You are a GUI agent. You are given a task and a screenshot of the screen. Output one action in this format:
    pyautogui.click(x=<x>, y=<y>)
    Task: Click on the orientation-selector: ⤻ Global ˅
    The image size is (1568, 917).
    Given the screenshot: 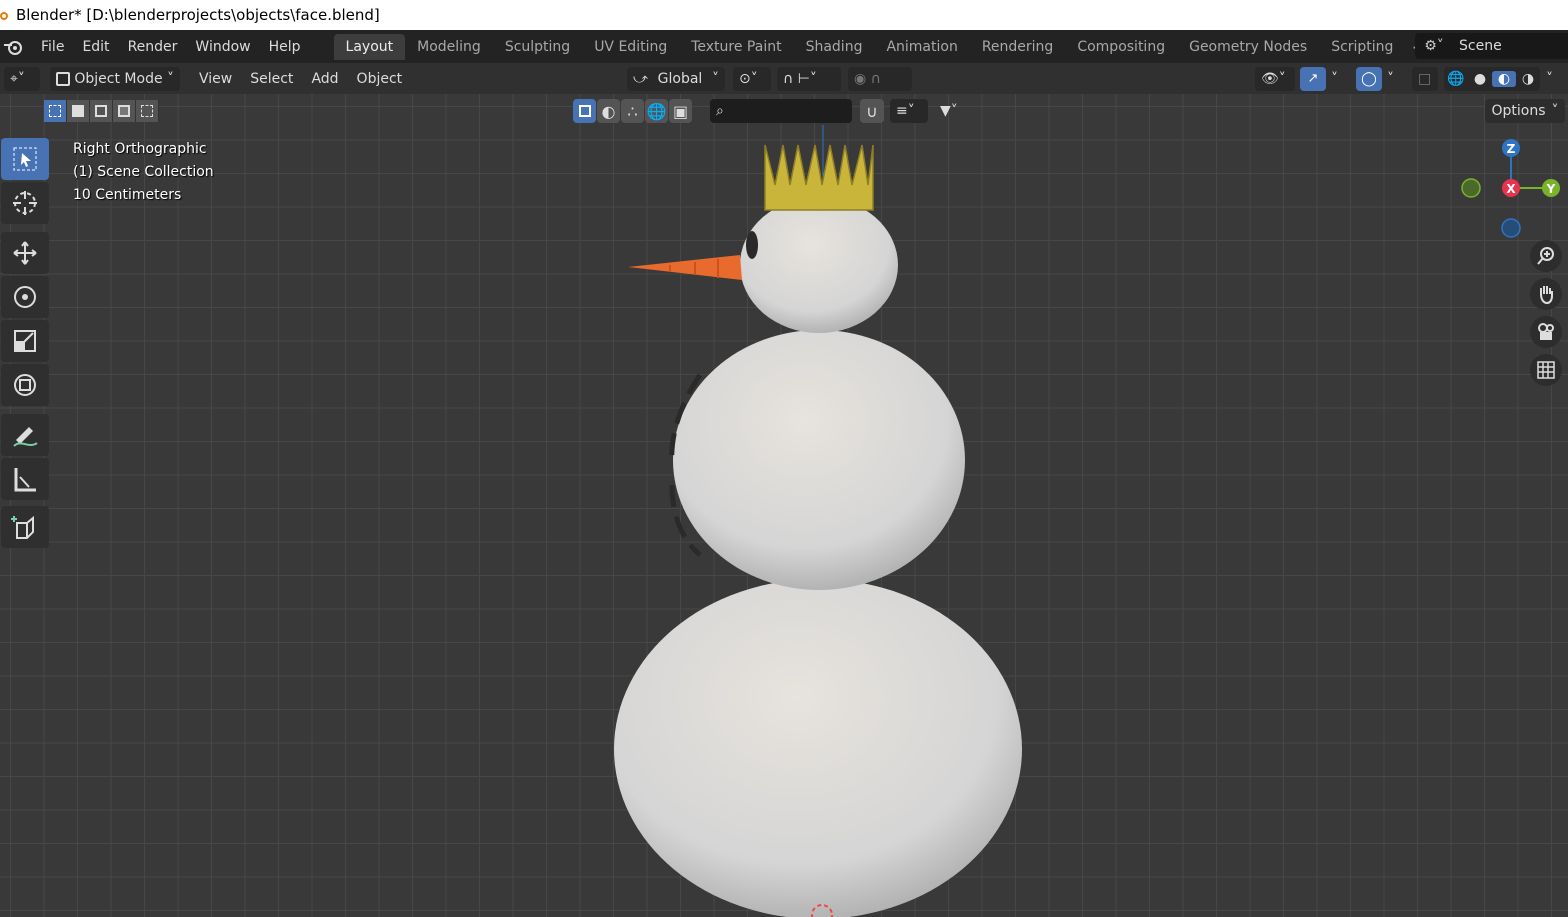 What is the action you would take?
    pyautogui.click(x=676, y=78)
    